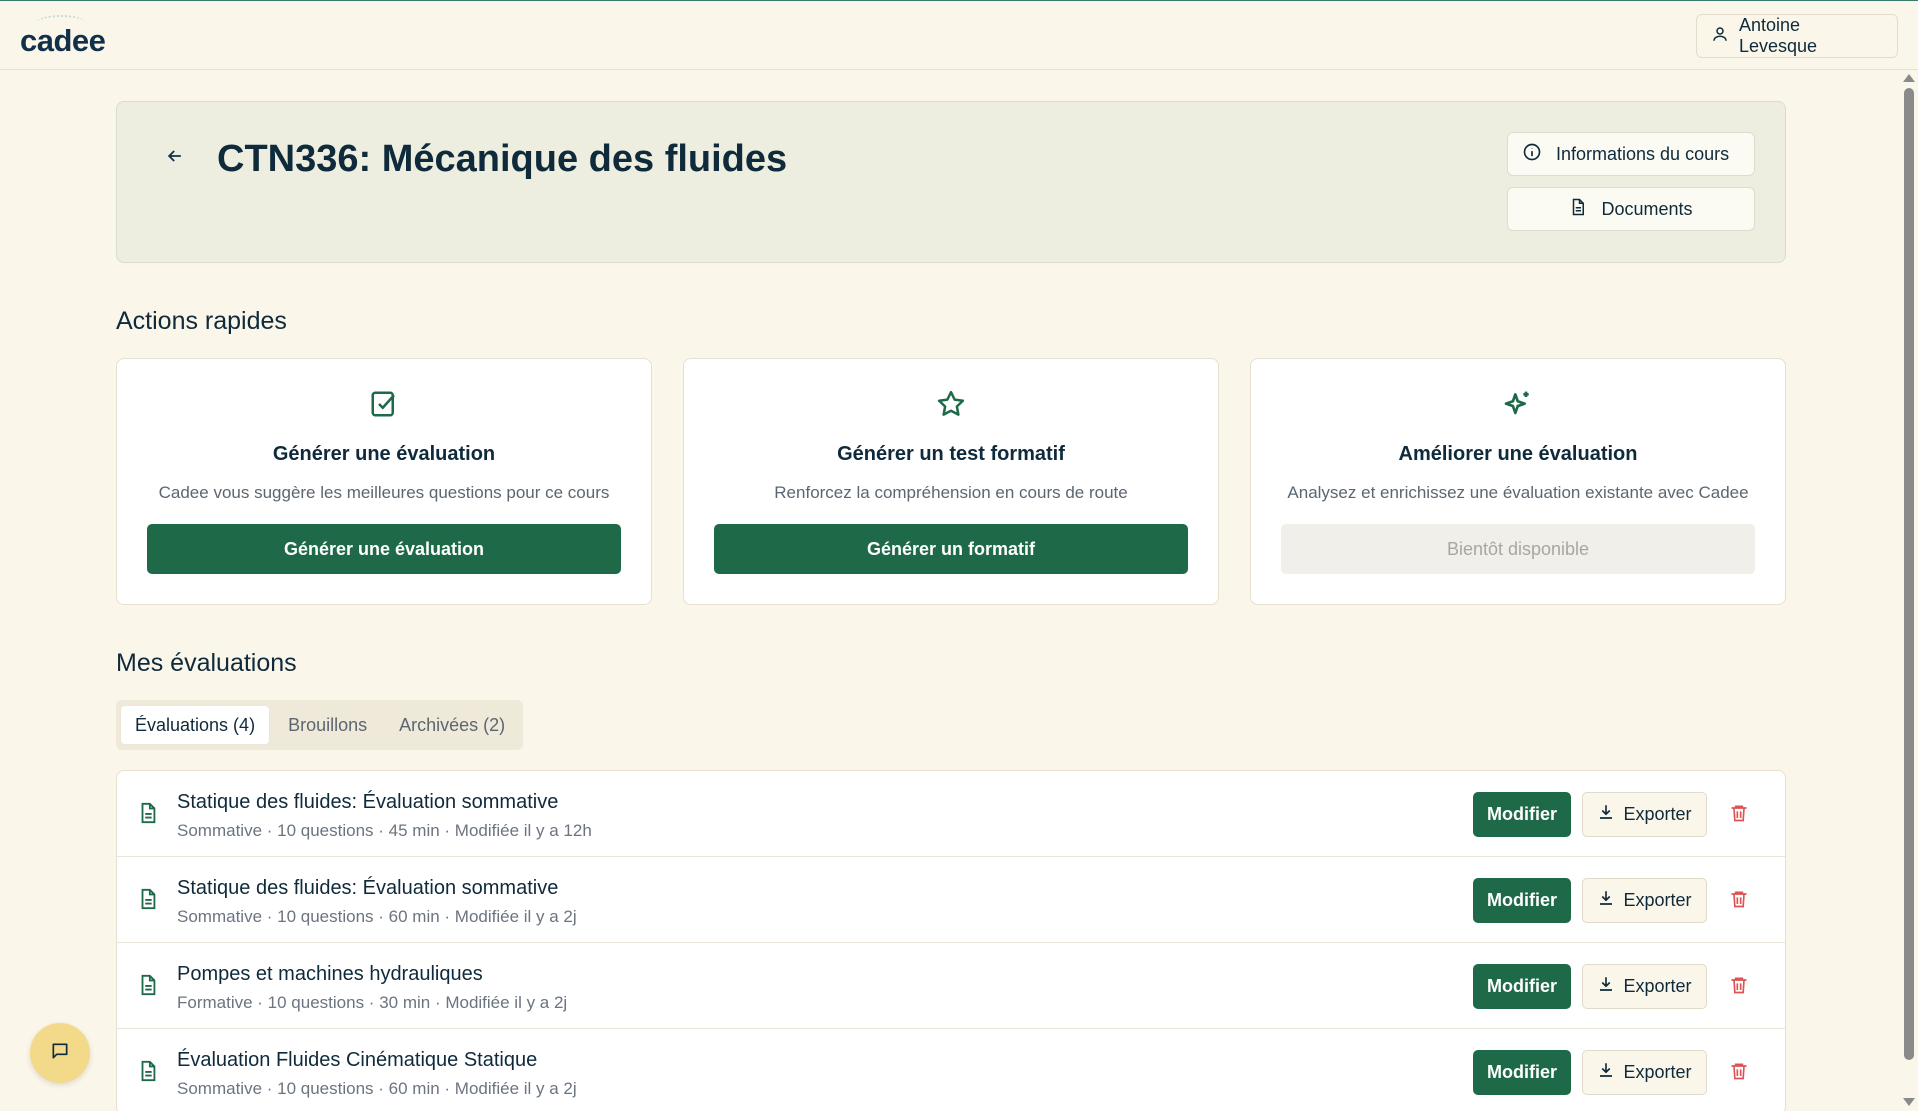 The height and width of the screenshot is (1111, 1918). Describe the element at coordinates (959, 35) in the screenshot. I see `app-header: cadee Antoine Levesque` at that location.